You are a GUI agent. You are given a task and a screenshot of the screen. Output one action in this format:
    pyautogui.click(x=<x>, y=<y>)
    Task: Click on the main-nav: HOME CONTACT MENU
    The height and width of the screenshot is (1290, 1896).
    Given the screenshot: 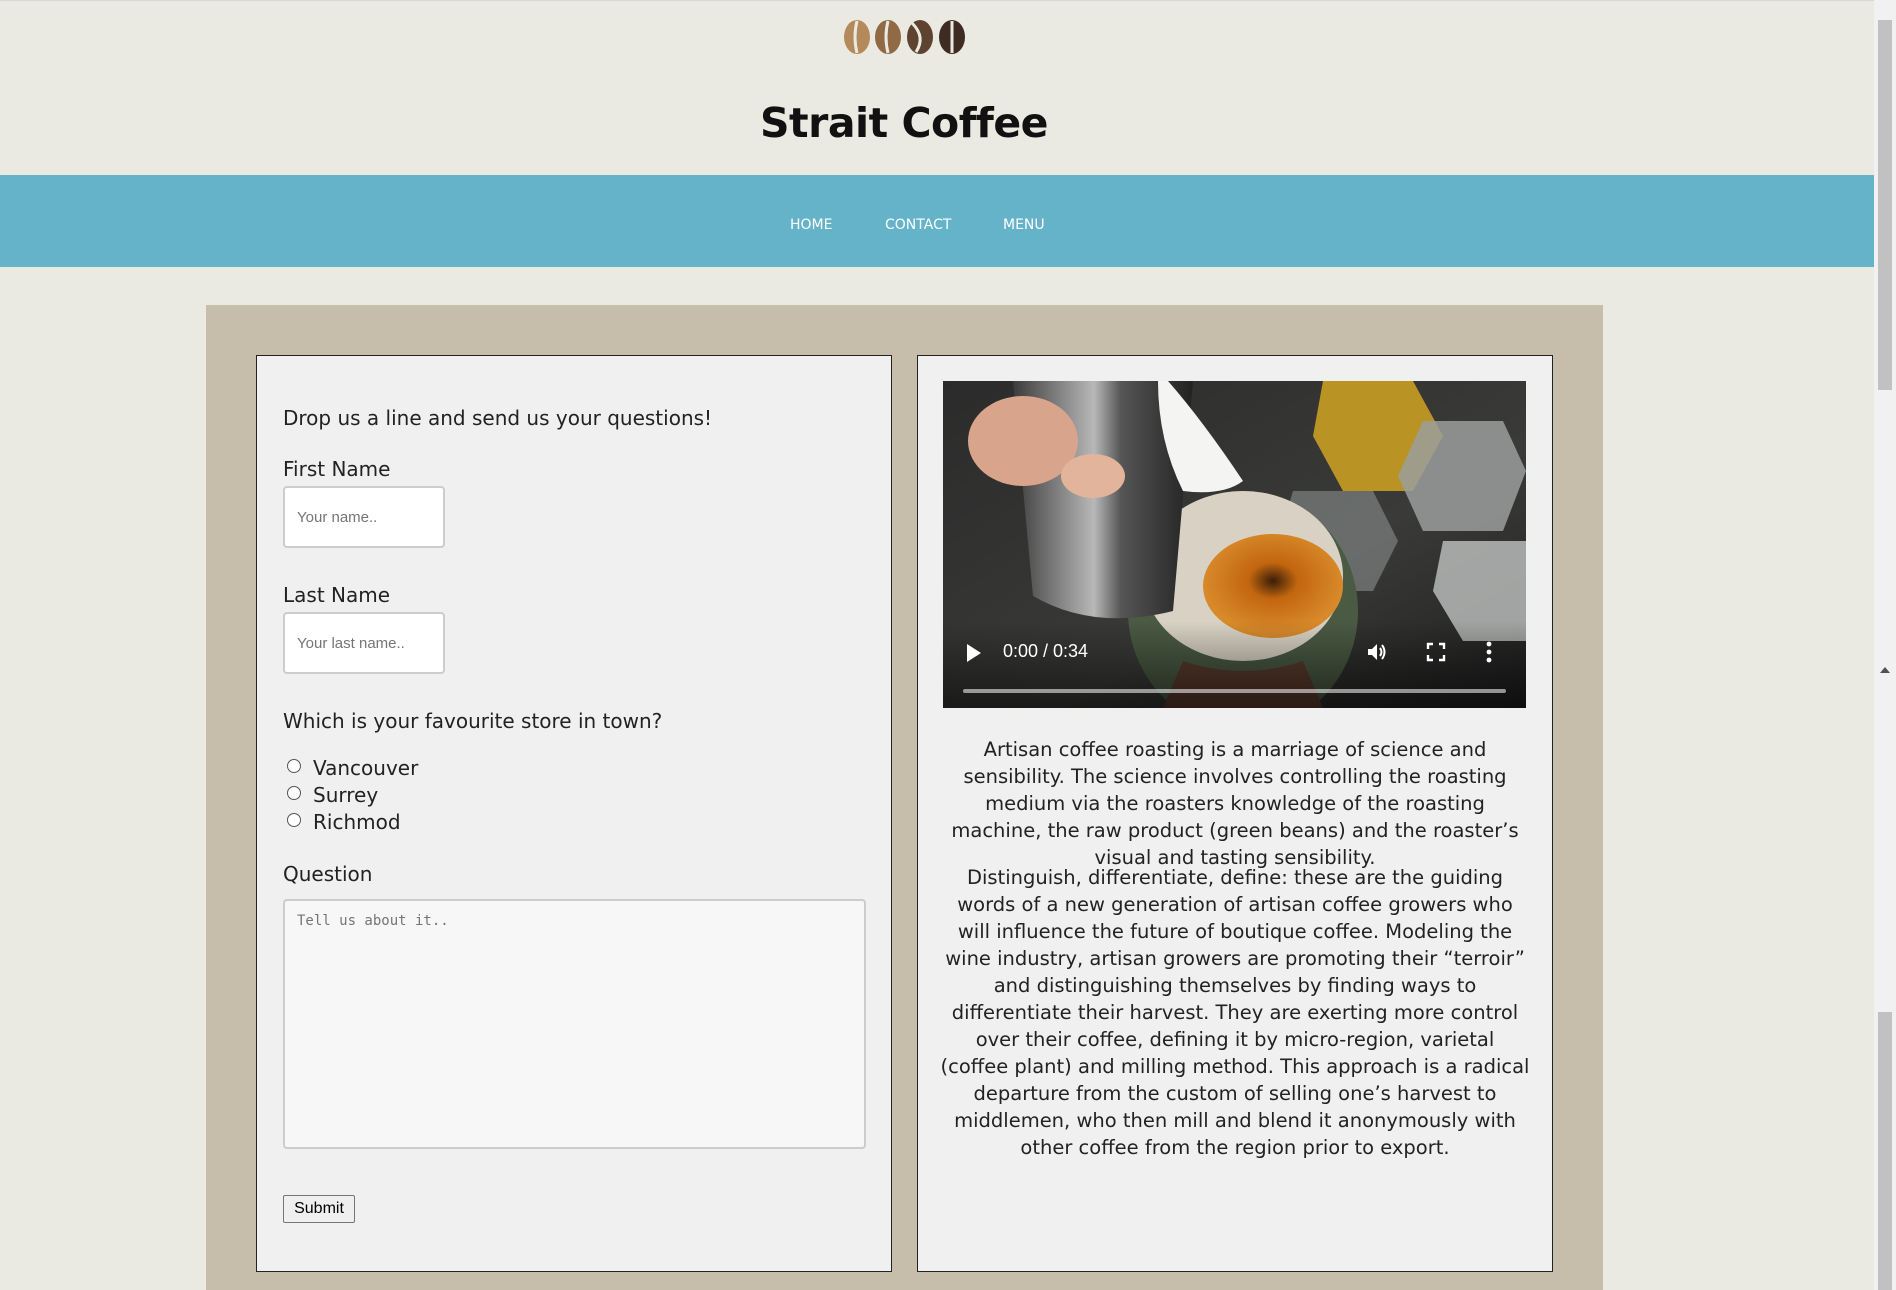 What is the action you would take?
    pyautogui.click(x=937, y=221)
    